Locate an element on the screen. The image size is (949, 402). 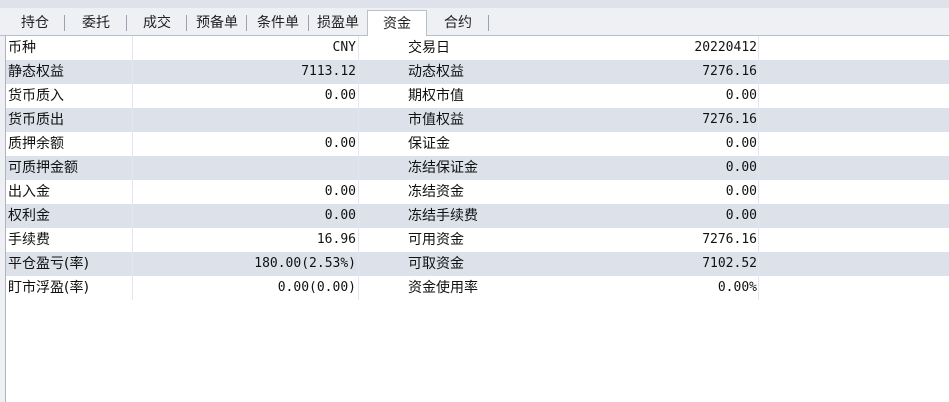
tab-conditional-orders: 条件单 is located at coordinates (278, 23).